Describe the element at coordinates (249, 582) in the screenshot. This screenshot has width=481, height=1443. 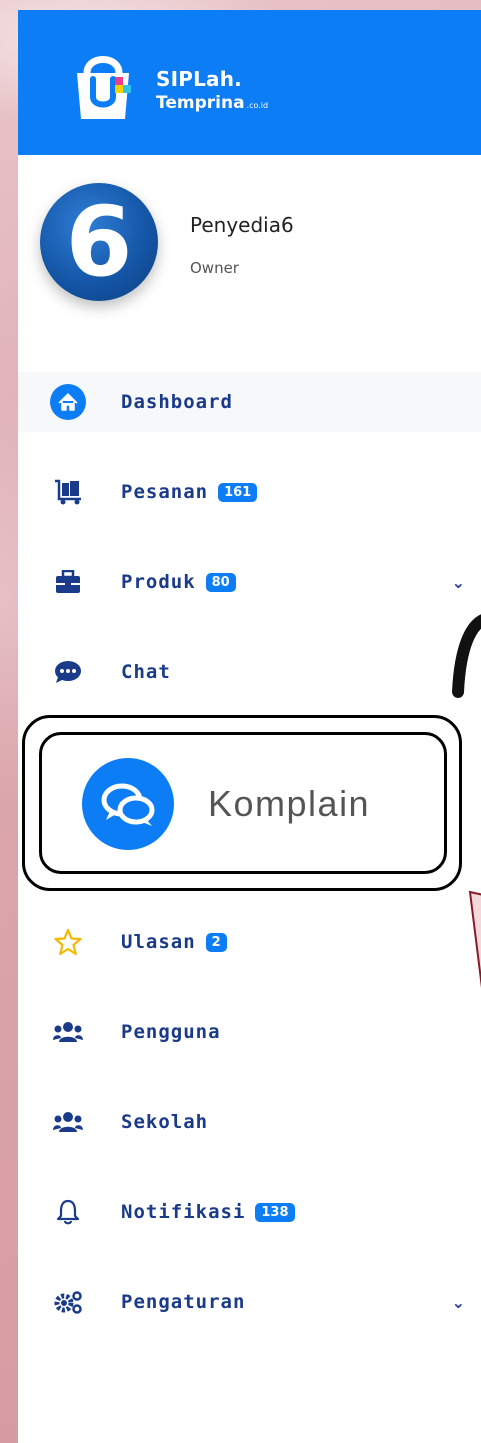
I see `nav-item-produk: Produk 80 ⌄` at that location.